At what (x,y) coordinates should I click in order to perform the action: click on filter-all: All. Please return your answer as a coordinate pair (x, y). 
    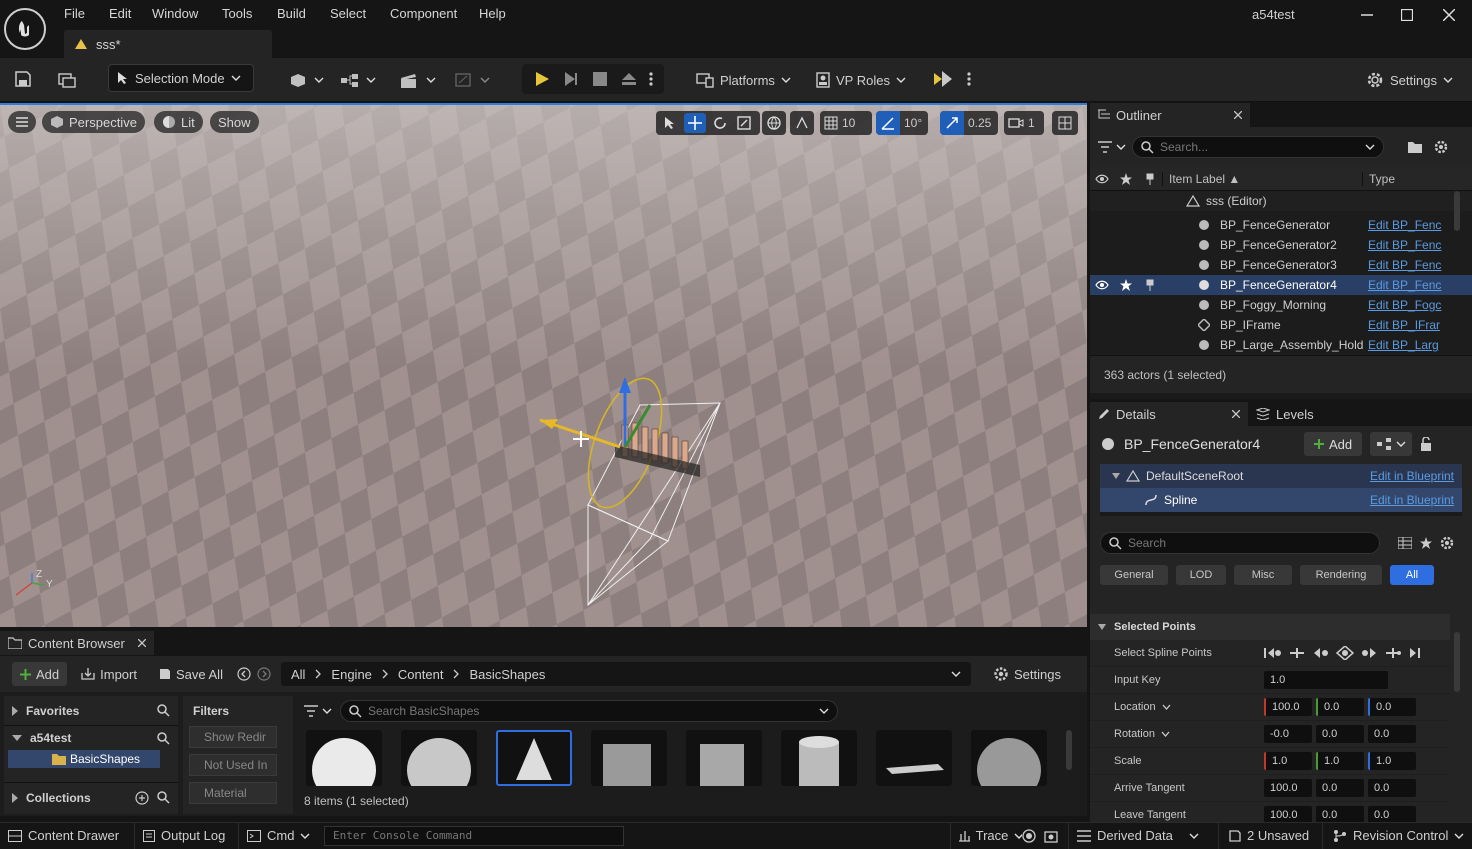
    Looking at the image, I should click on (1412, 575).